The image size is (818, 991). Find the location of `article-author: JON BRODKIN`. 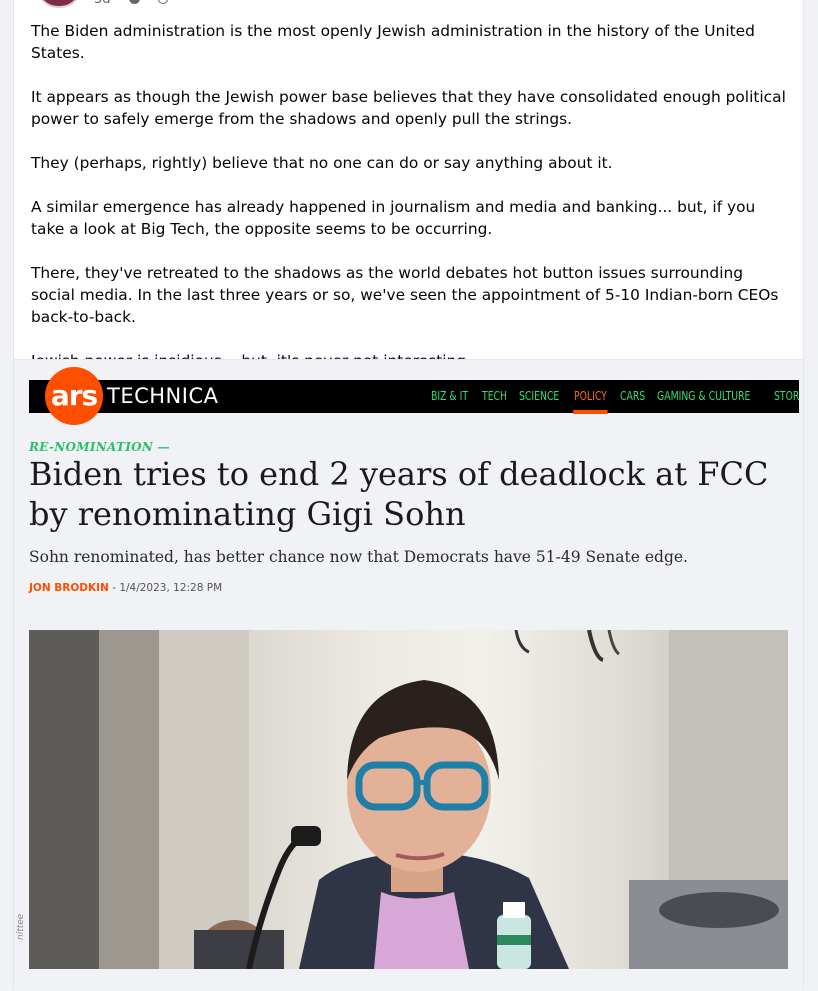

article-author: JON BRODKIN is located at coordinates (69, 588).